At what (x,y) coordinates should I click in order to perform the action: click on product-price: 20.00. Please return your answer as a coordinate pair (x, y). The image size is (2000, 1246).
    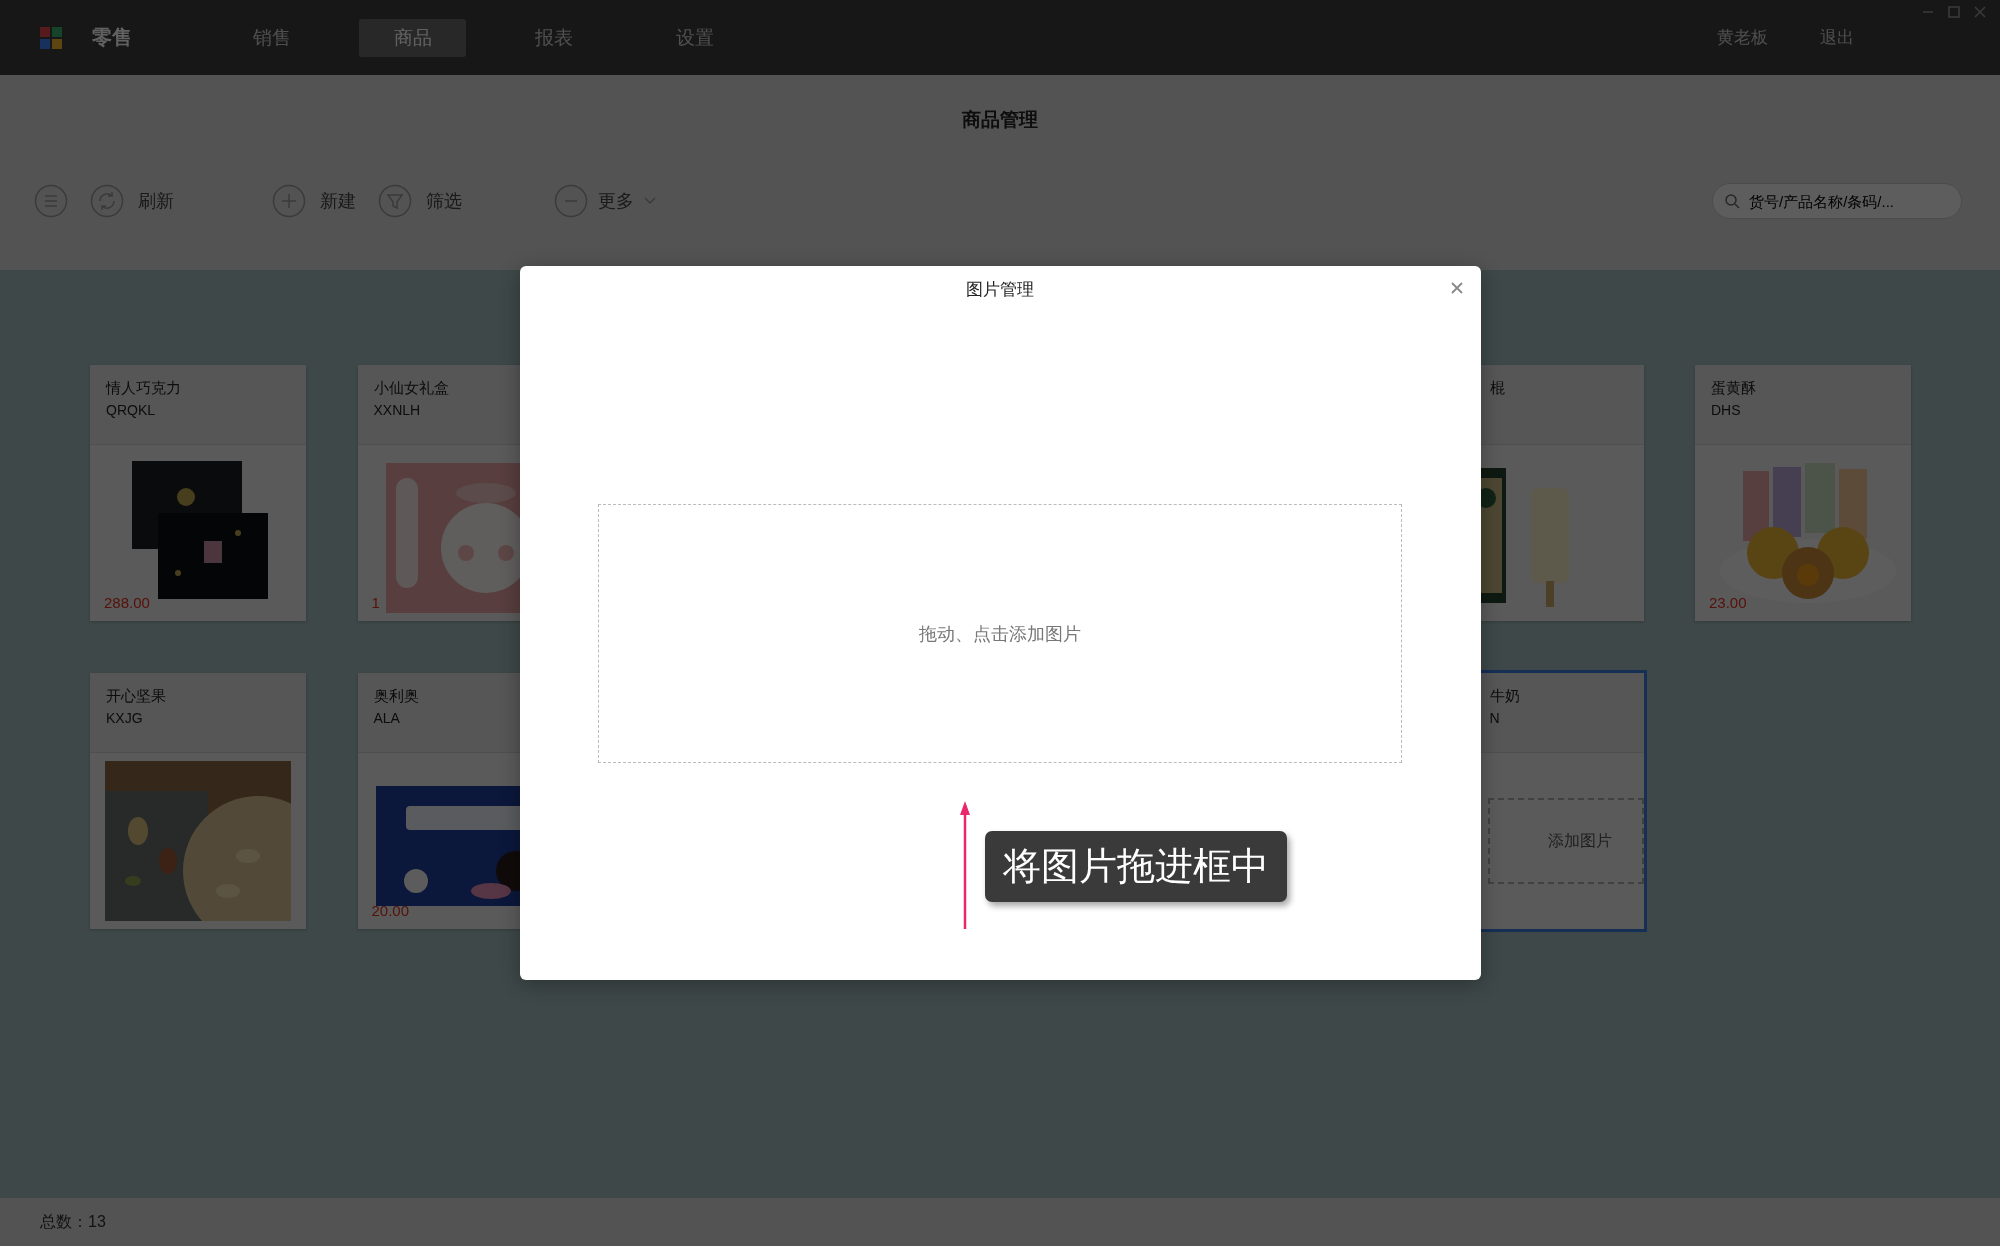
    Looking at the image, I should click on (390, 910).